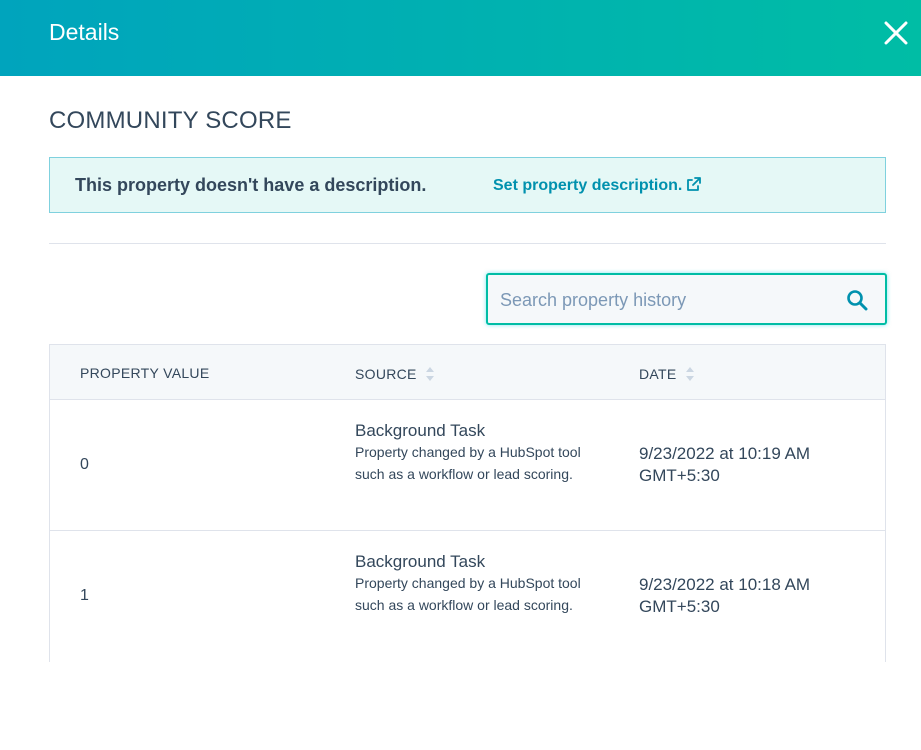 The width and height of the screenshot is (921, 750). What do you see at coordinates (725, 464) in the screenshot?
I see `date-cell: 9/23/2022 at 10:19 AM GMT+5:30` at bounding box center [725, 464].